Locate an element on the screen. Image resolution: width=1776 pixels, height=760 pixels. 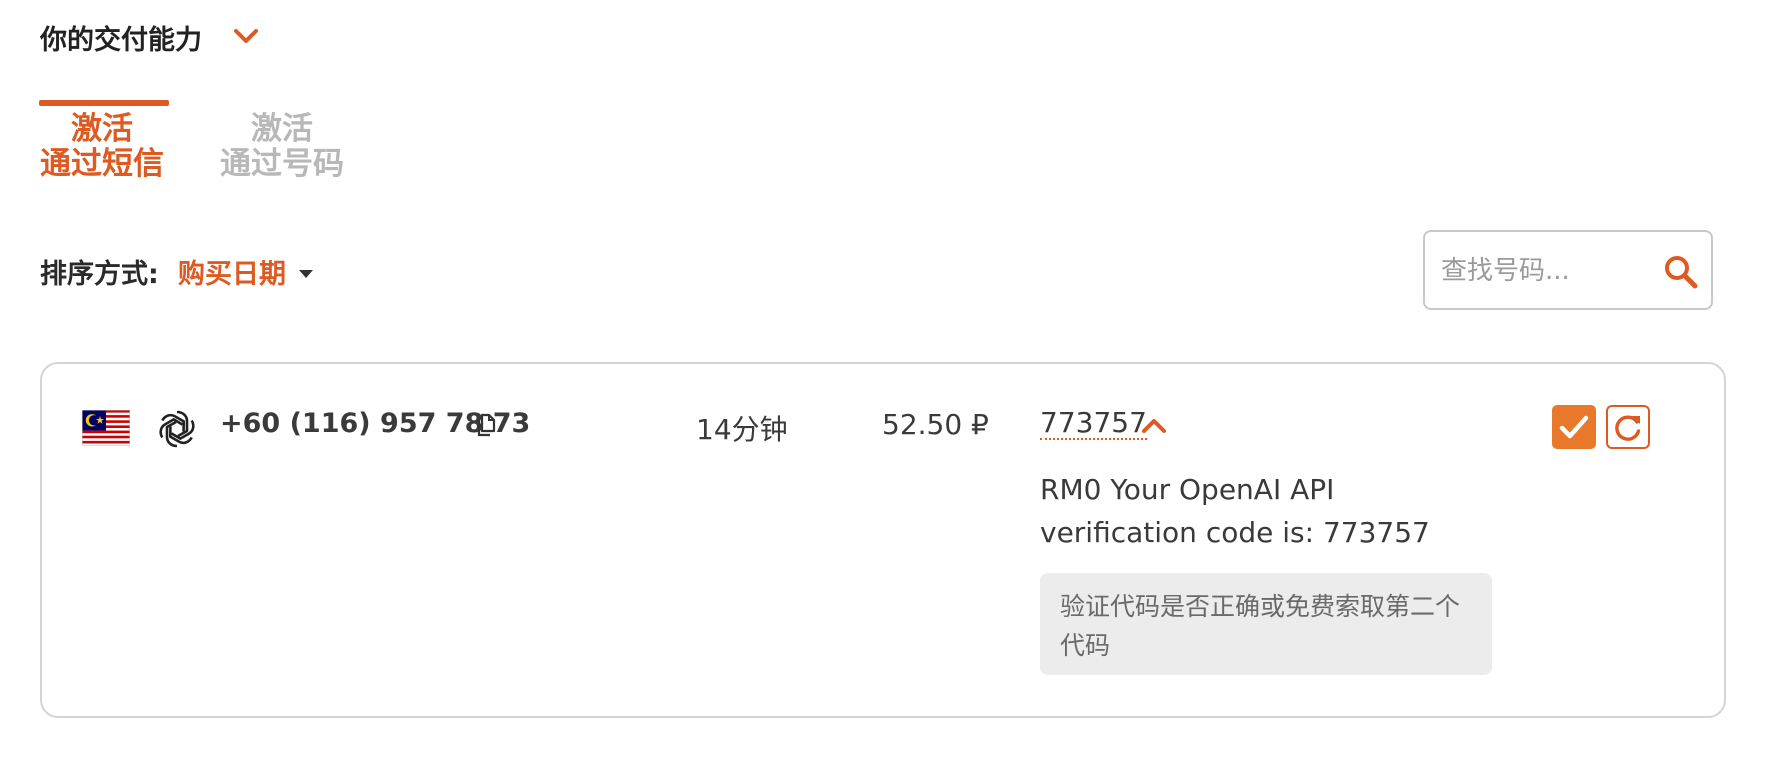
chevron-down-icon is located at coordinates (246, 36).